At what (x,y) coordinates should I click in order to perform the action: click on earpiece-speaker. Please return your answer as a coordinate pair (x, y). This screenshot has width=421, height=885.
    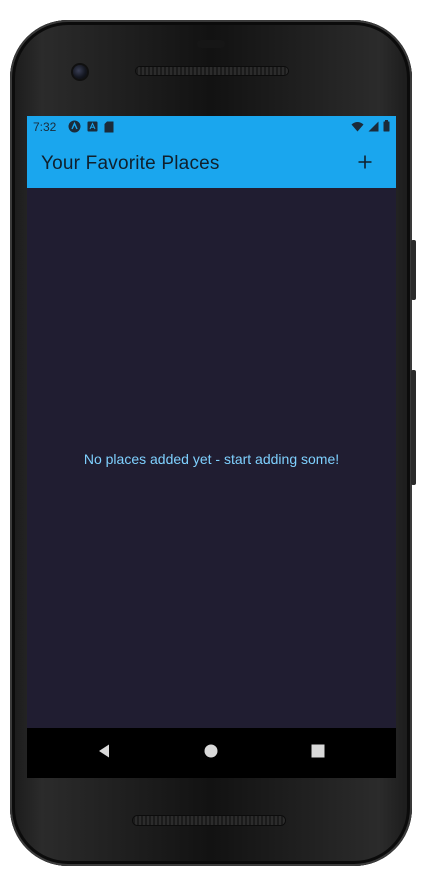
    Looking at the image, I should click on (212, 71).